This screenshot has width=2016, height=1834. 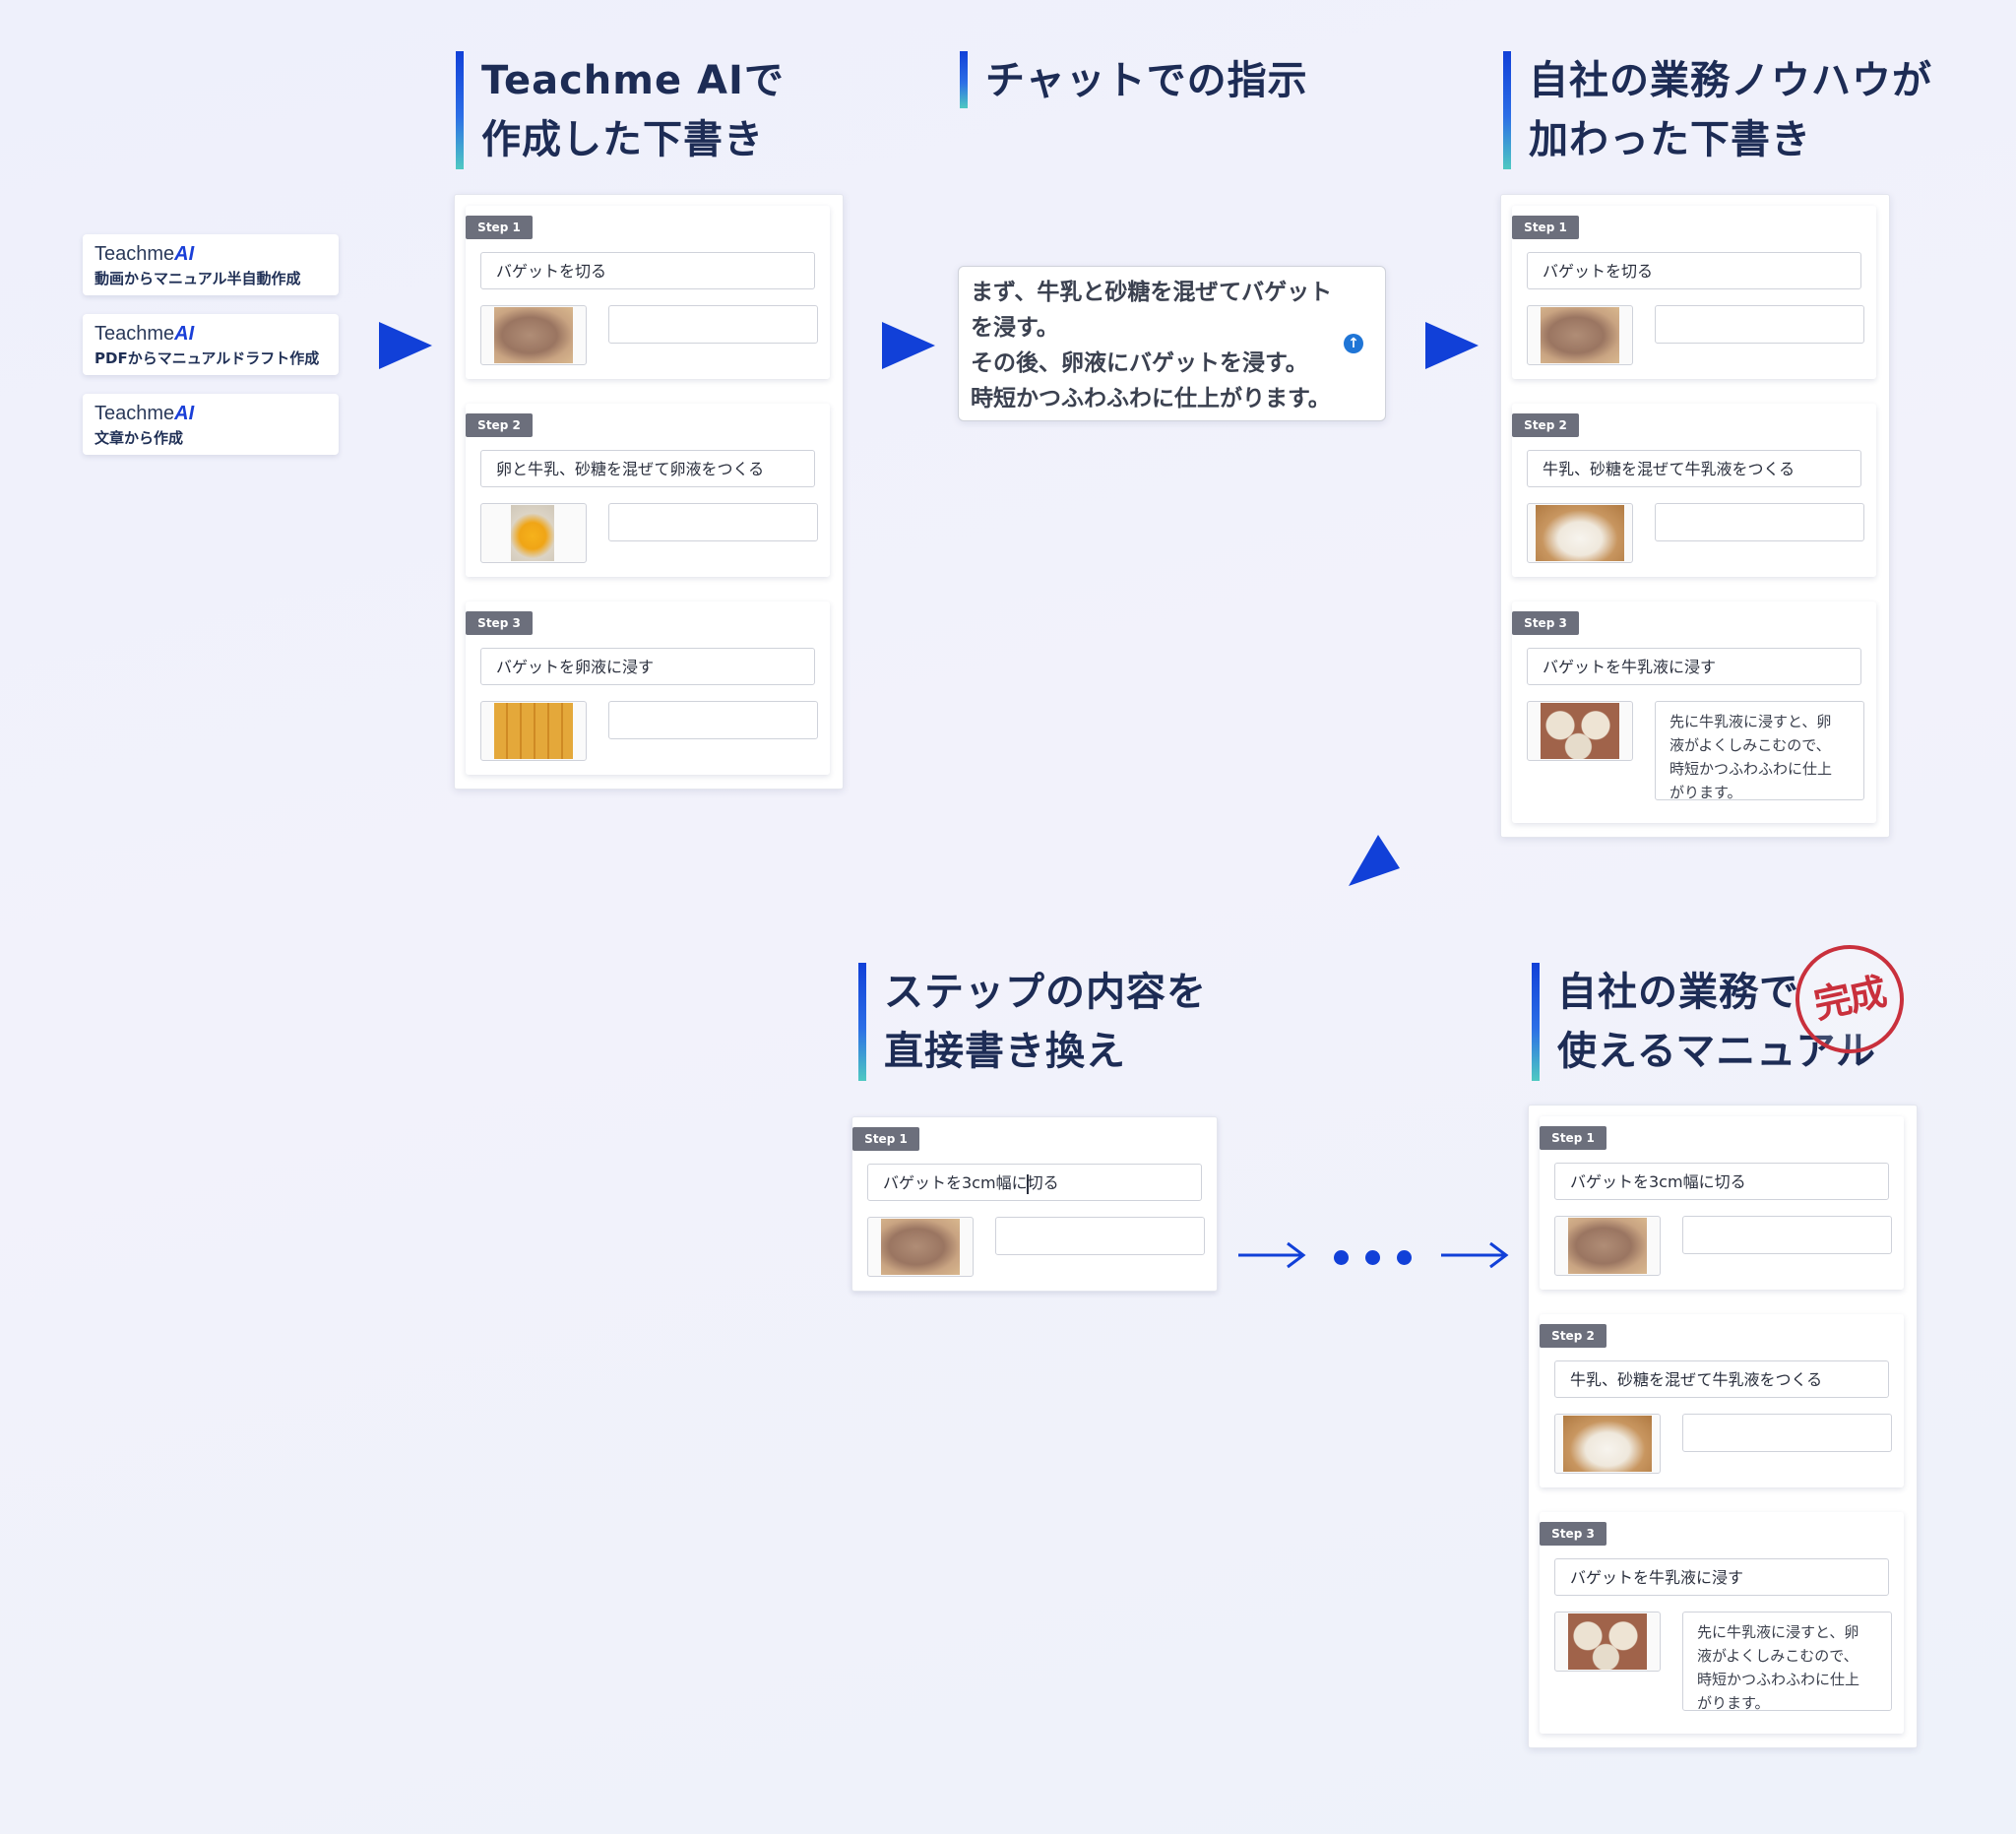 What do you see at coordinates (184, 334) in the screenshot?
I see `brand-suffix: AI` at bounding box center [184, 334].